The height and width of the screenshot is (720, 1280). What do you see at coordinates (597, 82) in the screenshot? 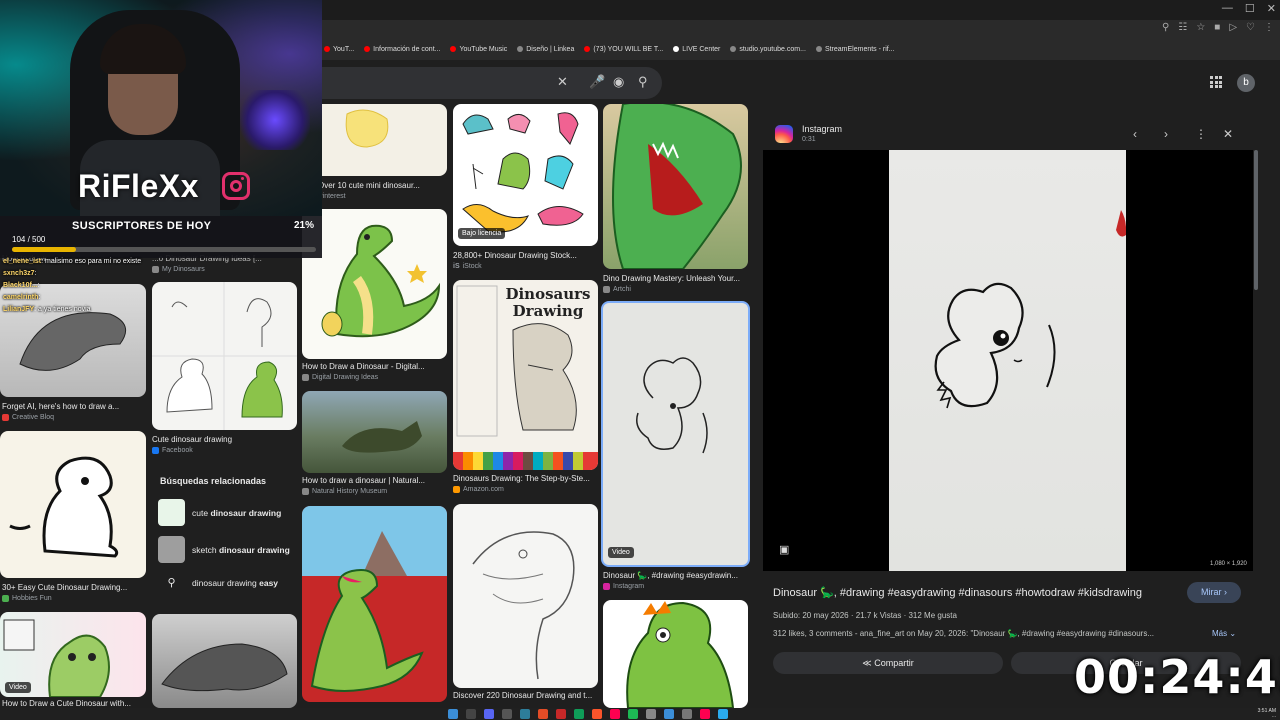
I see `mic-icon: 🎤` at bounding box center [597, 82].